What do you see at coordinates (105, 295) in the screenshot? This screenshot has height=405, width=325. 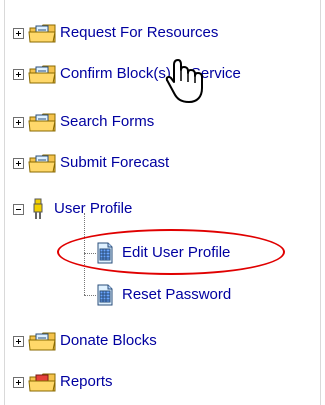 I see `document-icon` at bounding box center [105, 295].